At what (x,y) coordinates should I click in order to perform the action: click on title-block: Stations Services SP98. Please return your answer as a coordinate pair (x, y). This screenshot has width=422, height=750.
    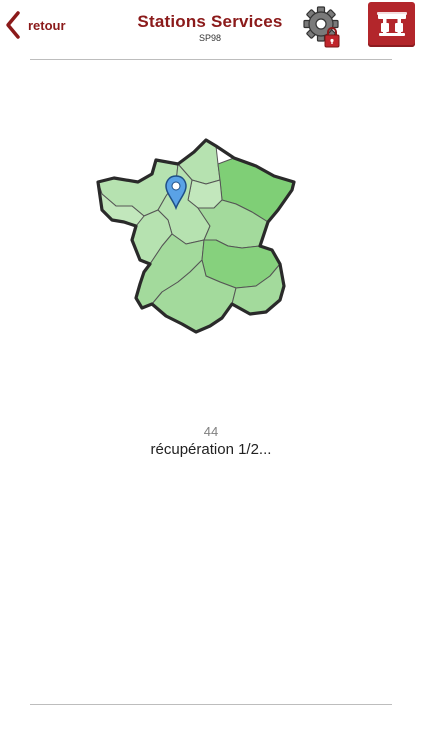
    Looking at the image, I should click on (210, 27).